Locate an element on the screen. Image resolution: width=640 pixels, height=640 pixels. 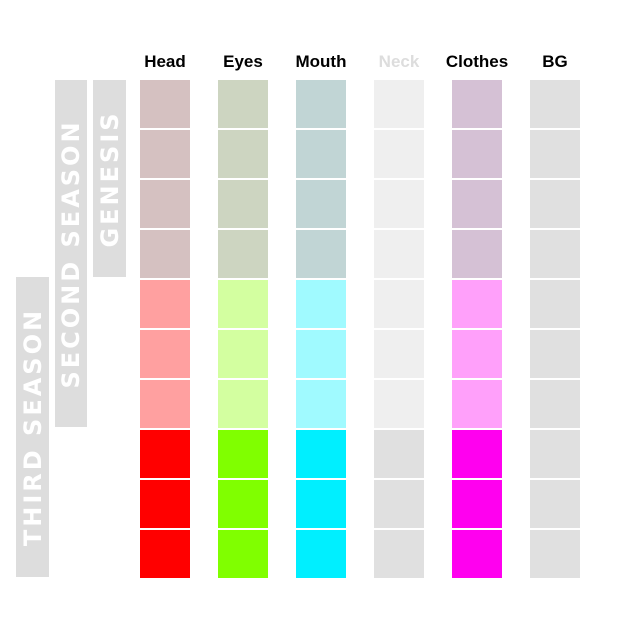
season-label-second: SECOND SEASON is located at coordinates (71, 253).